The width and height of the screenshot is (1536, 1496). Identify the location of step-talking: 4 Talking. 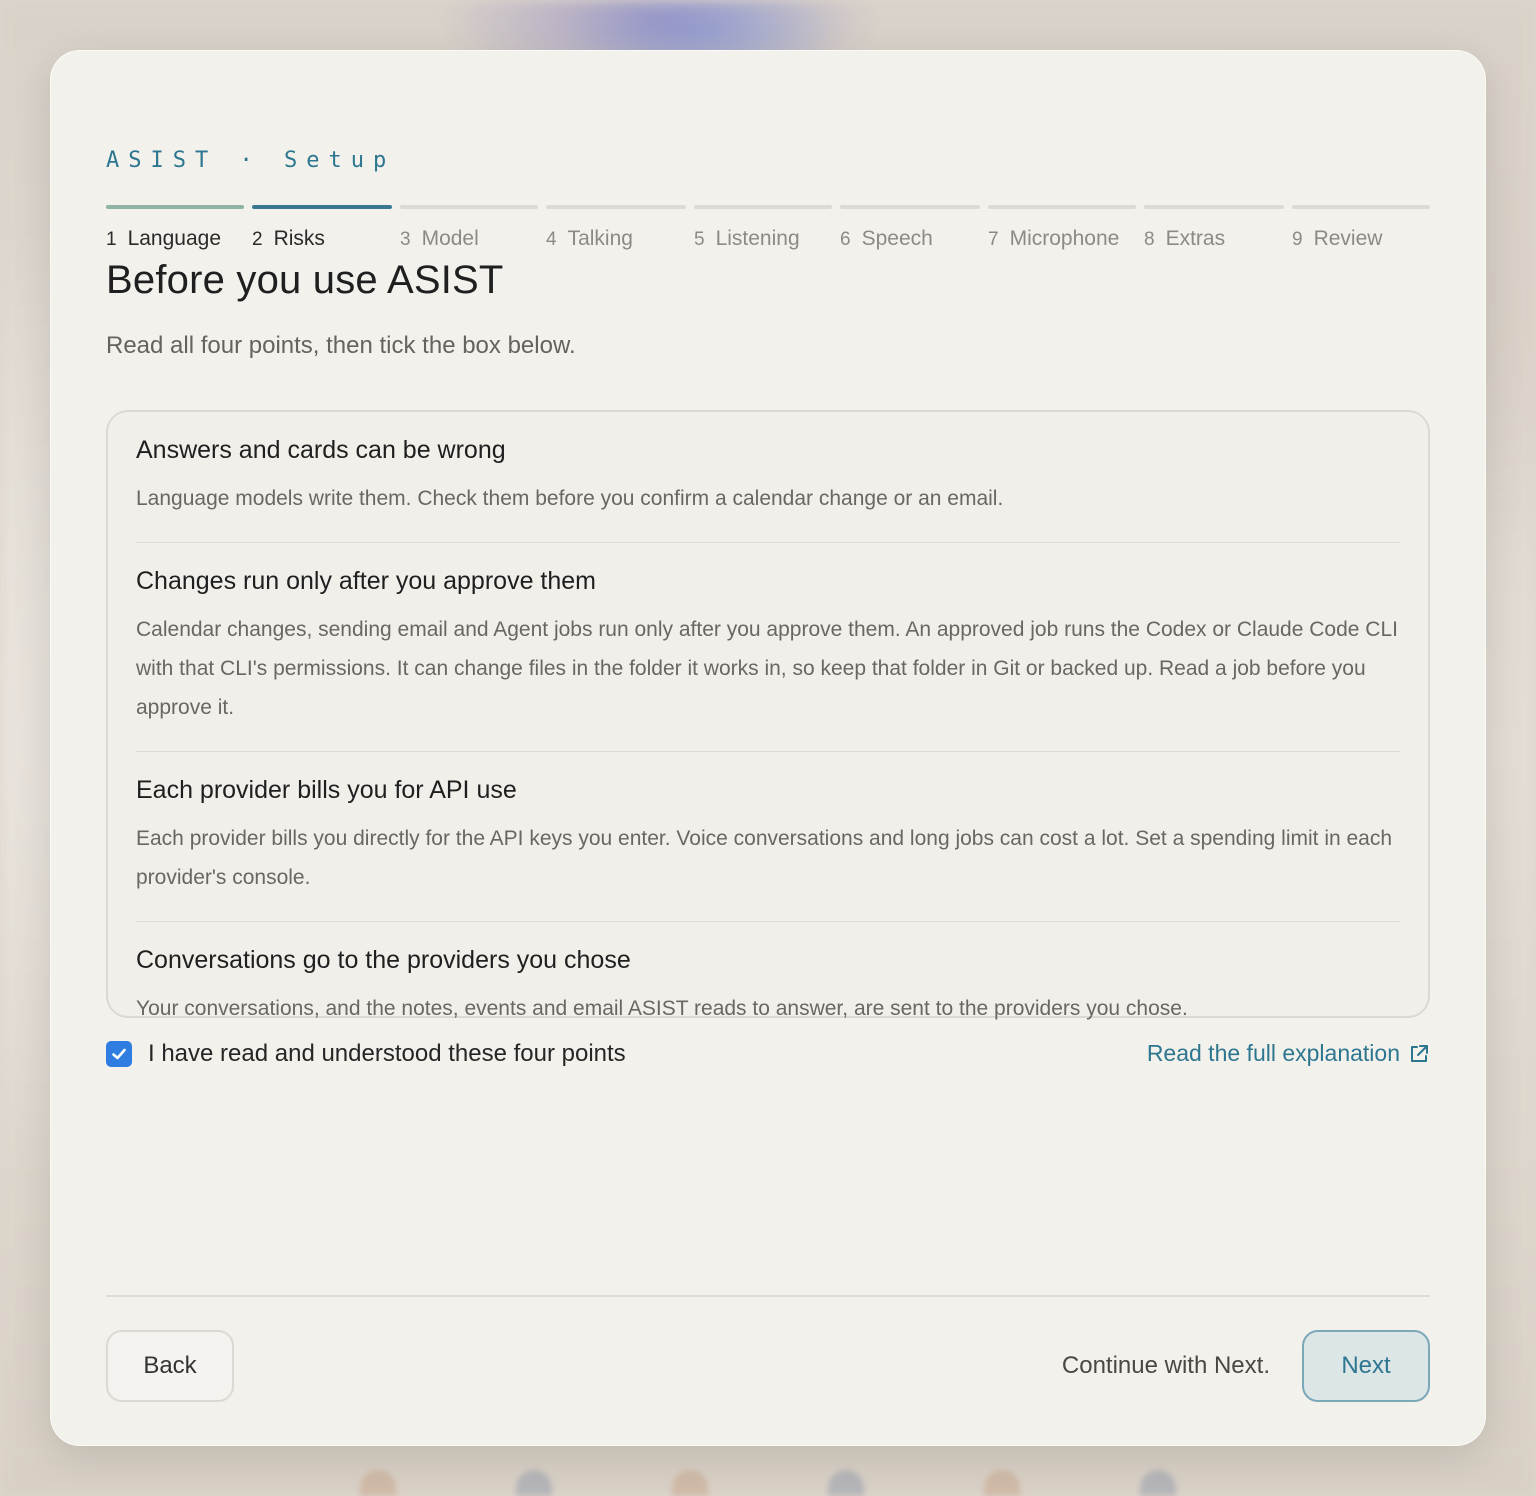
(616, 235).